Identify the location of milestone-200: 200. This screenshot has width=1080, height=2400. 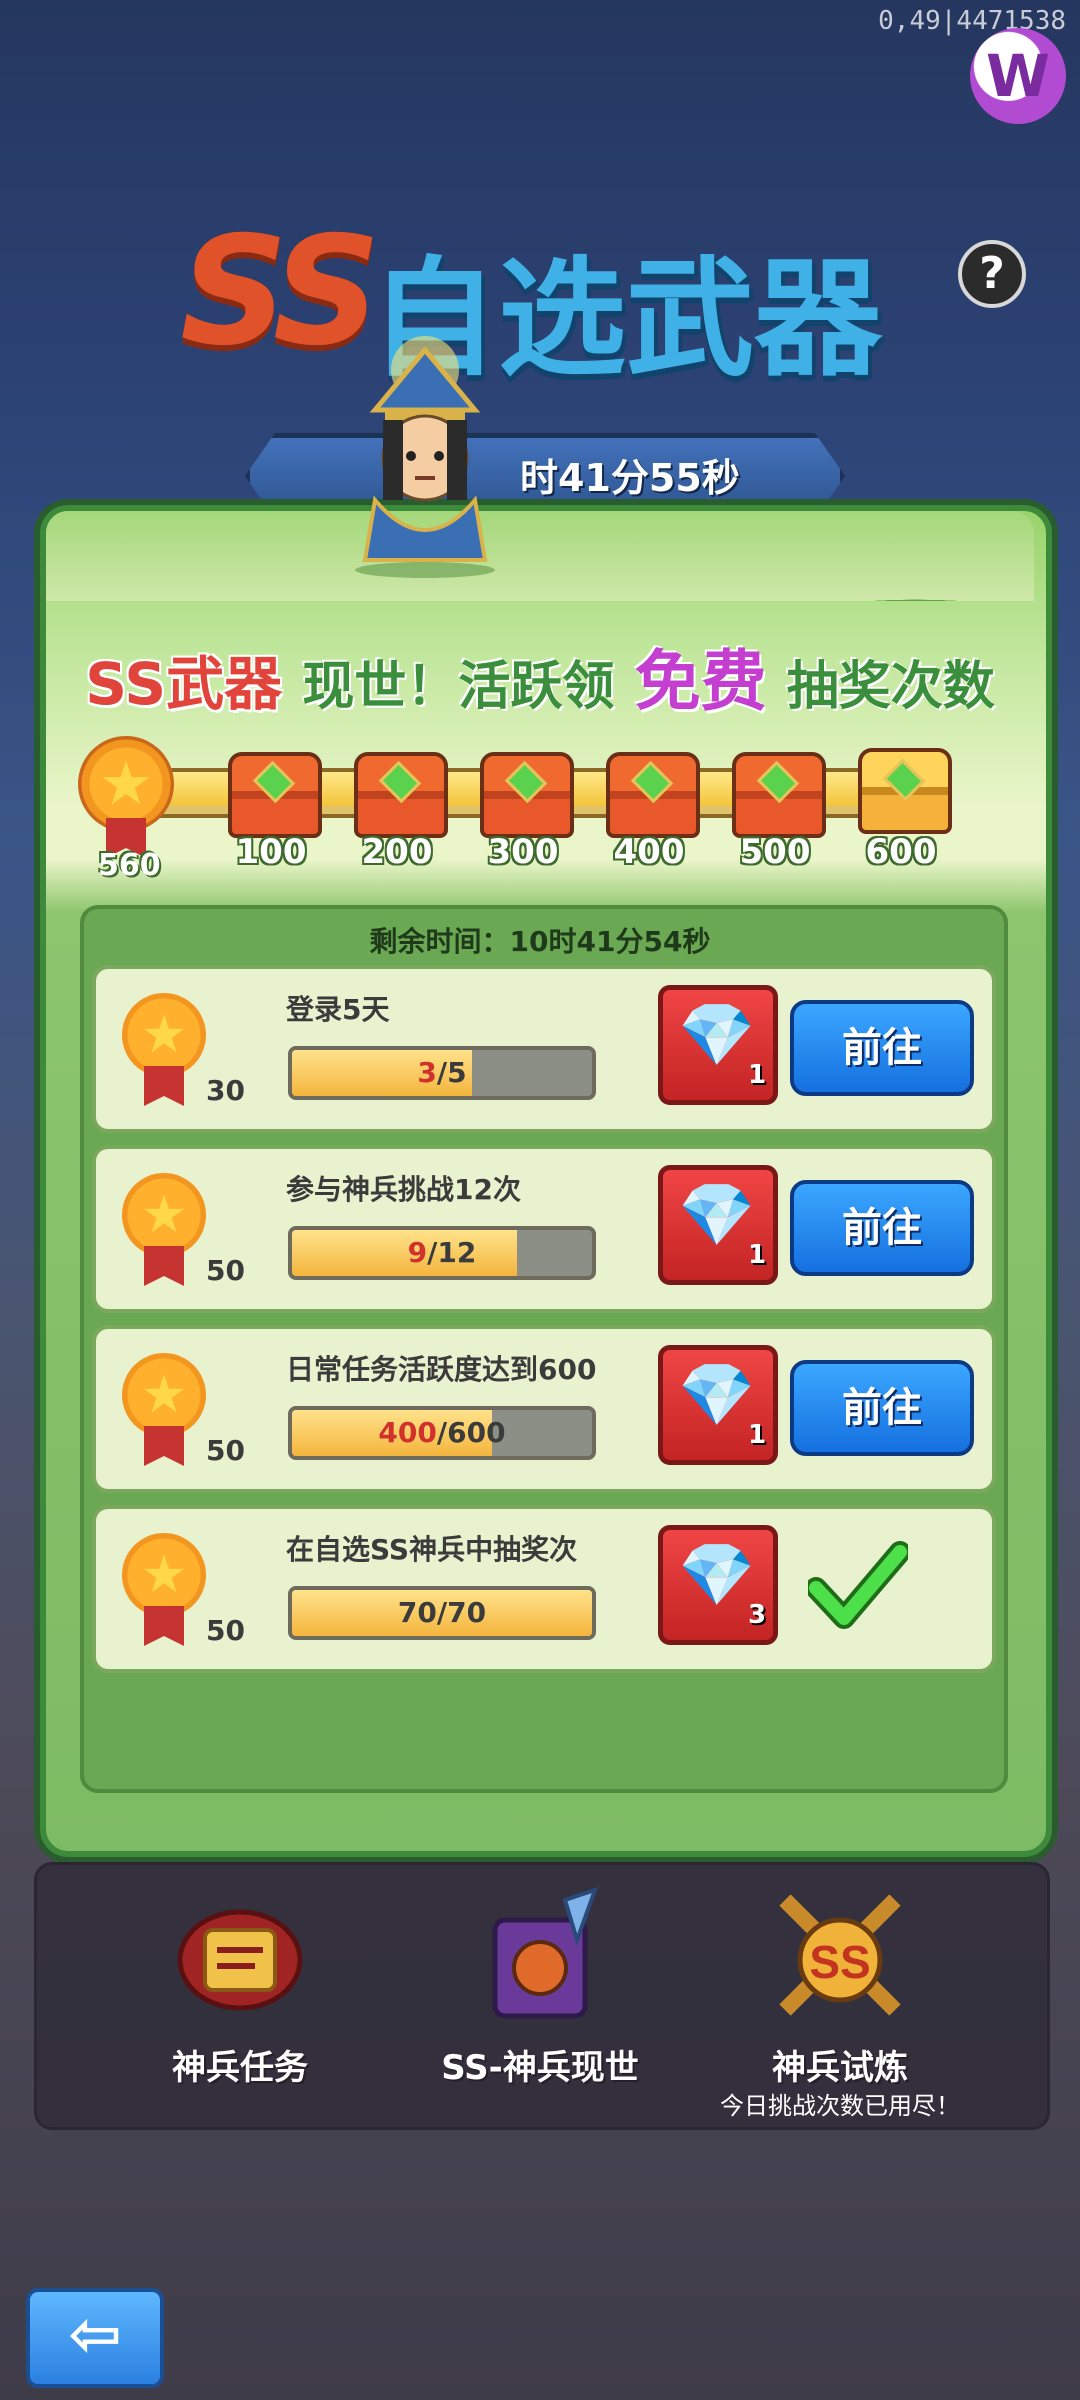
(397, 852).